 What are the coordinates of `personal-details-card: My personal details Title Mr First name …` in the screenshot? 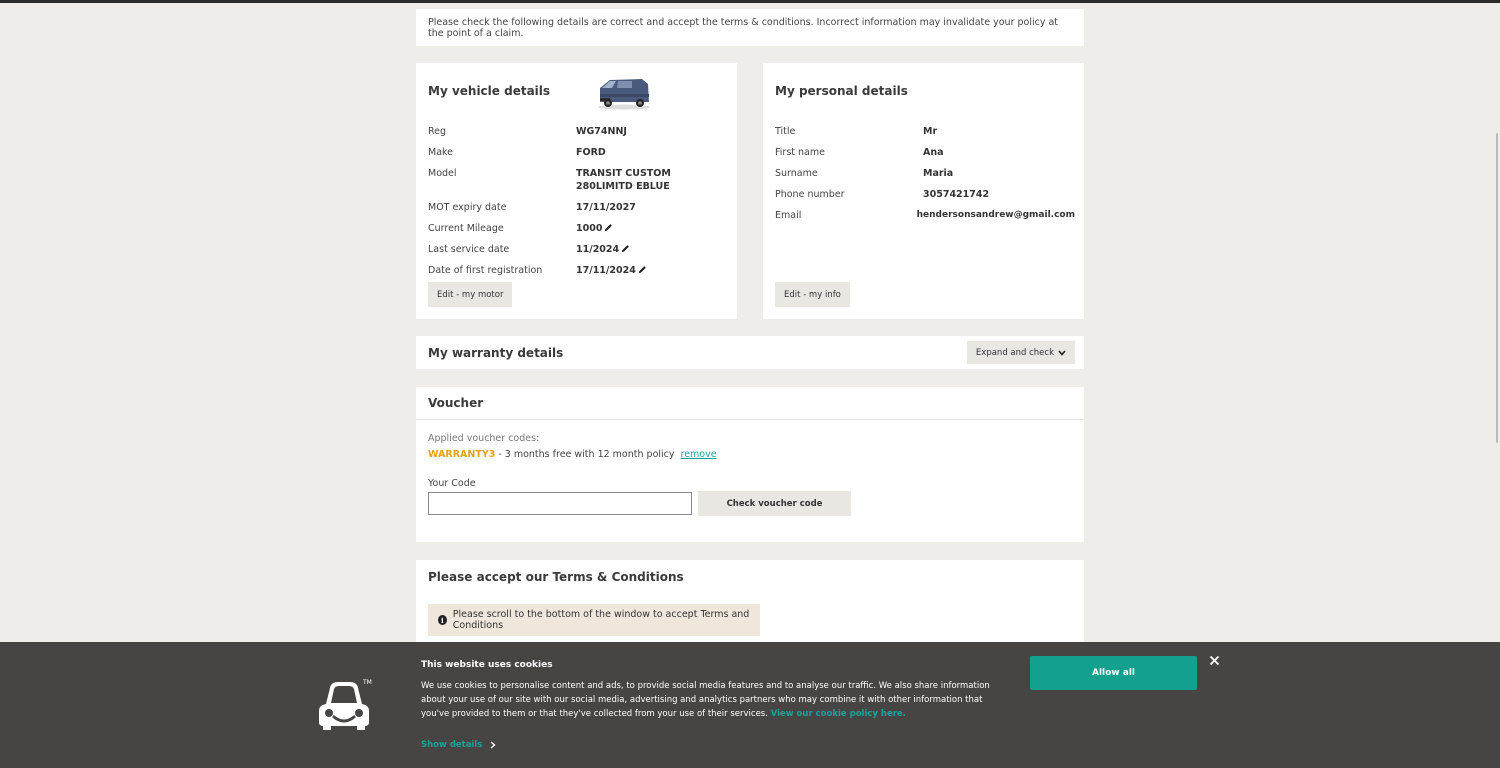 It's located at (923, 191).